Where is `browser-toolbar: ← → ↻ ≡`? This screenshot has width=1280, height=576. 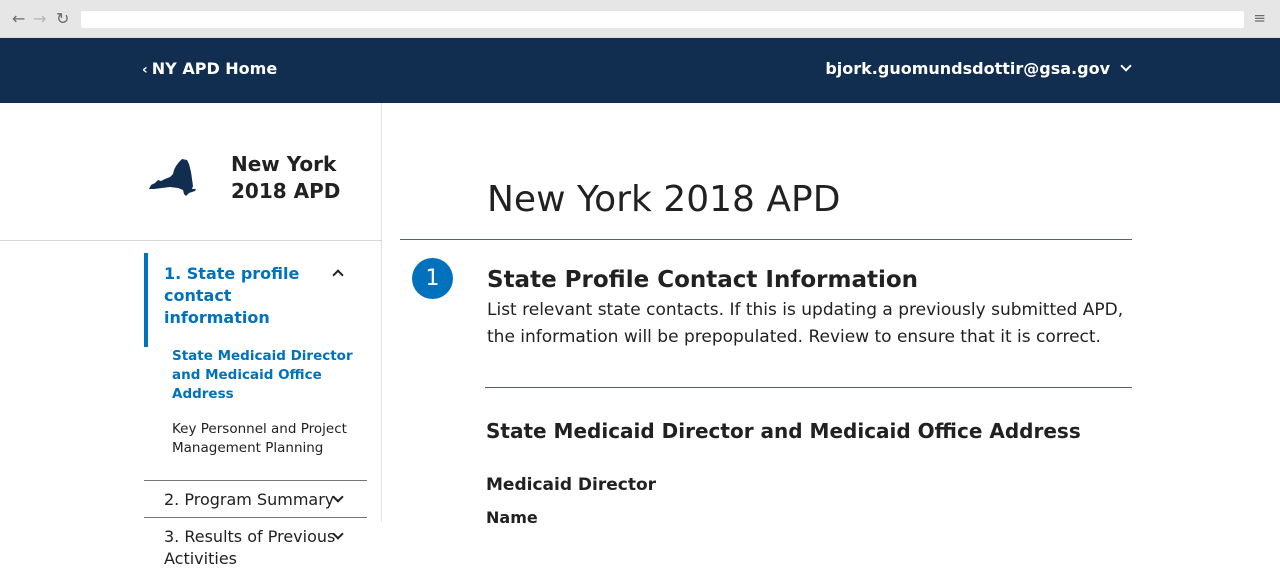
browser-toolbar: ← → ↻ ≡ is located at coordinates (640, 19).